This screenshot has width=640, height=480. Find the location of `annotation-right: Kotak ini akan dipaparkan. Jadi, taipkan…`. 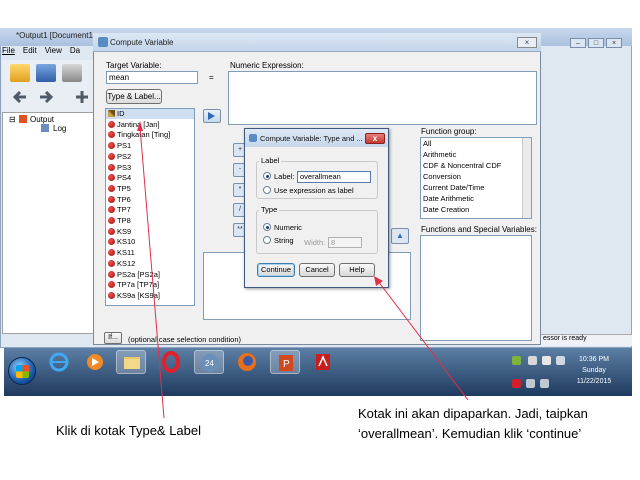

annotation-right: Kotak ini akan dipaparkan. Jadi, taipkan… is located at coordinates (473, 423).